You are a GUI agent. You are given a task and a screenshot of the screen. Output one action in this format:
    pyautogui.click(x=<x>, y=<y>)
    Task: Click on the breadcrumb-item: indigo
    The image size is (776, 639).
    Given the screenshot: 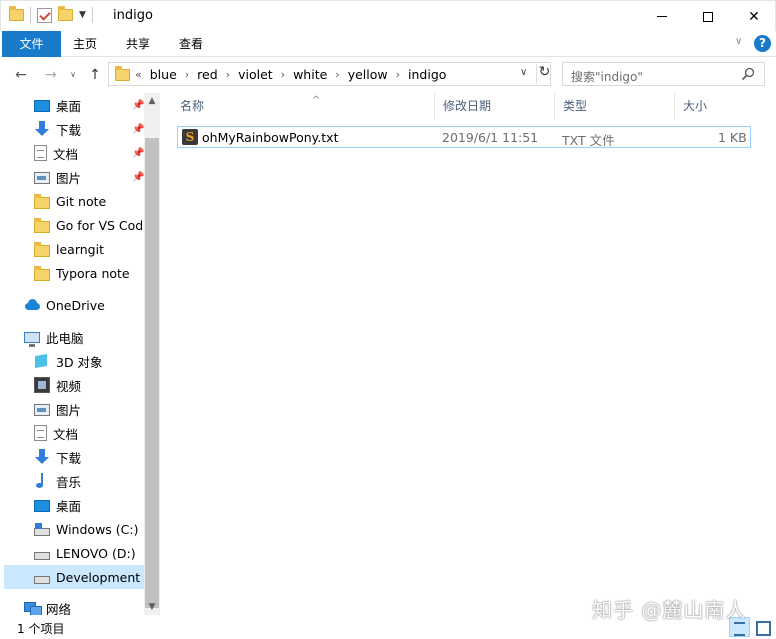 What is the action you would take?
    pyautogui.click(x=427, y=74)
    